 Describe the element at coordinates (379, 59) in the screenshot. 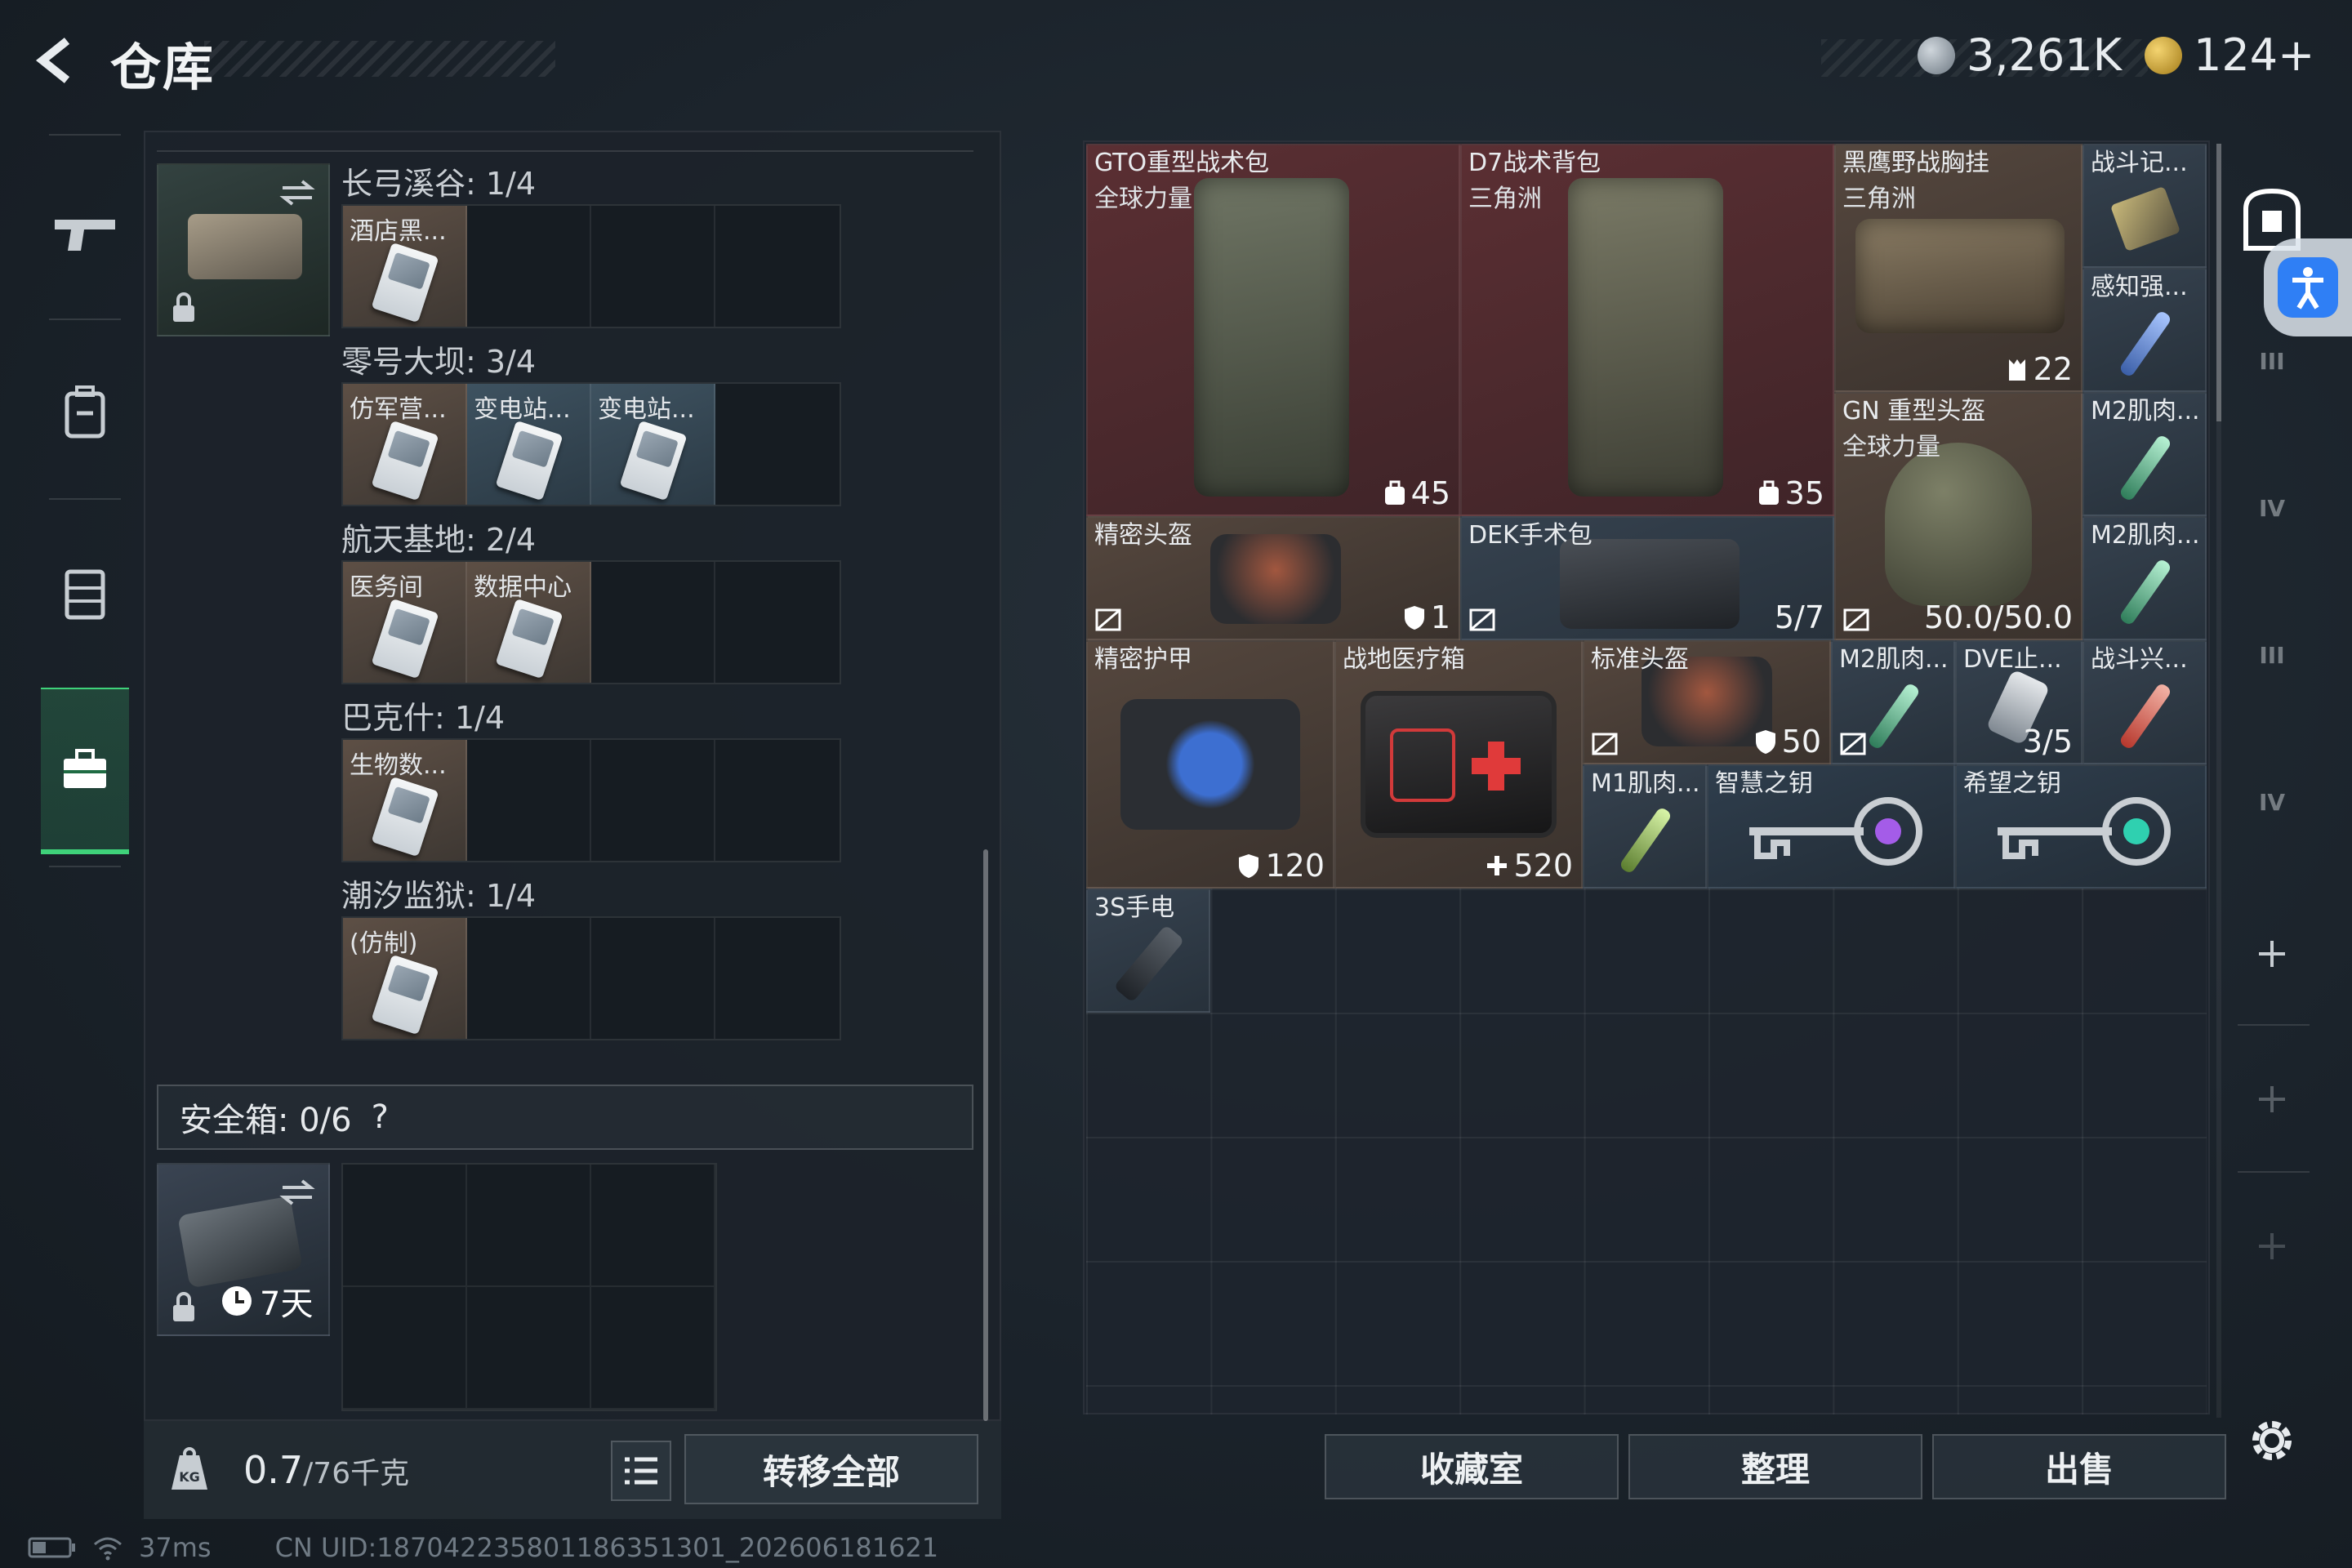

I see `title-decoration` at that location.